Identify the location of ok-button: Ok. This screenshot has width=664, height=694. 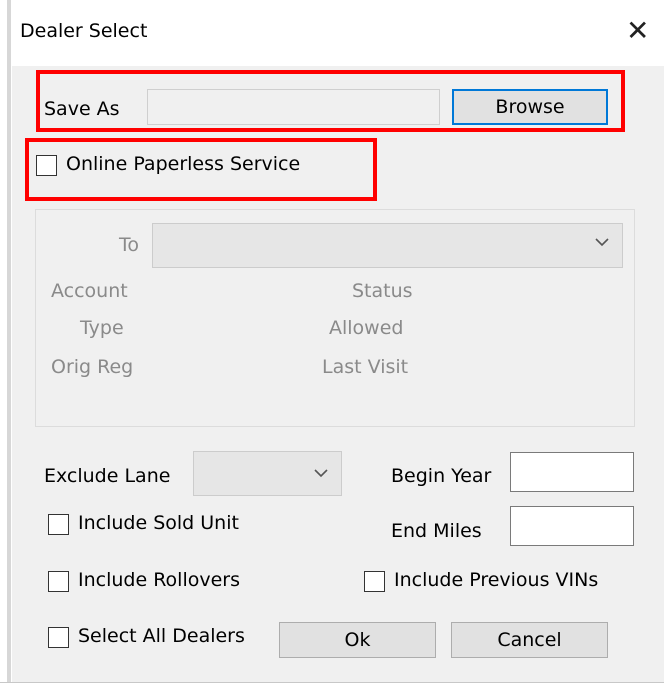
(357, 640).